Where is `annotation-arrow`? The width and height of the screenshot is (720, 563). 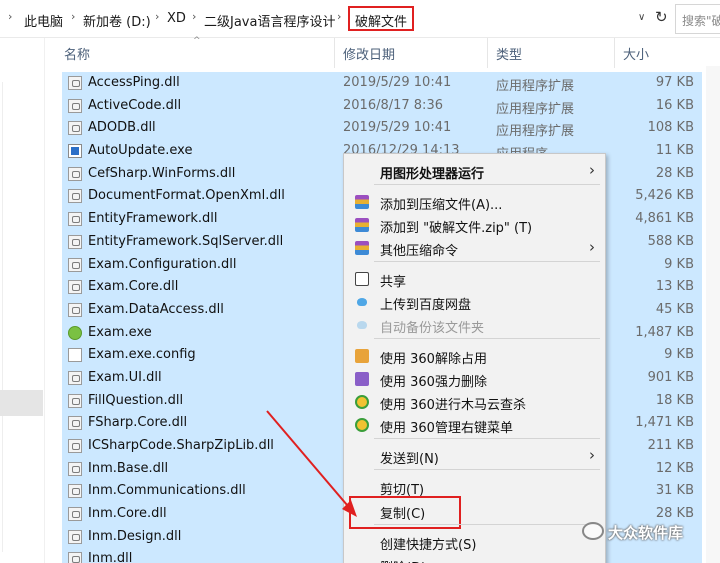
annotation-arrow is located at coordinates (311, 463).